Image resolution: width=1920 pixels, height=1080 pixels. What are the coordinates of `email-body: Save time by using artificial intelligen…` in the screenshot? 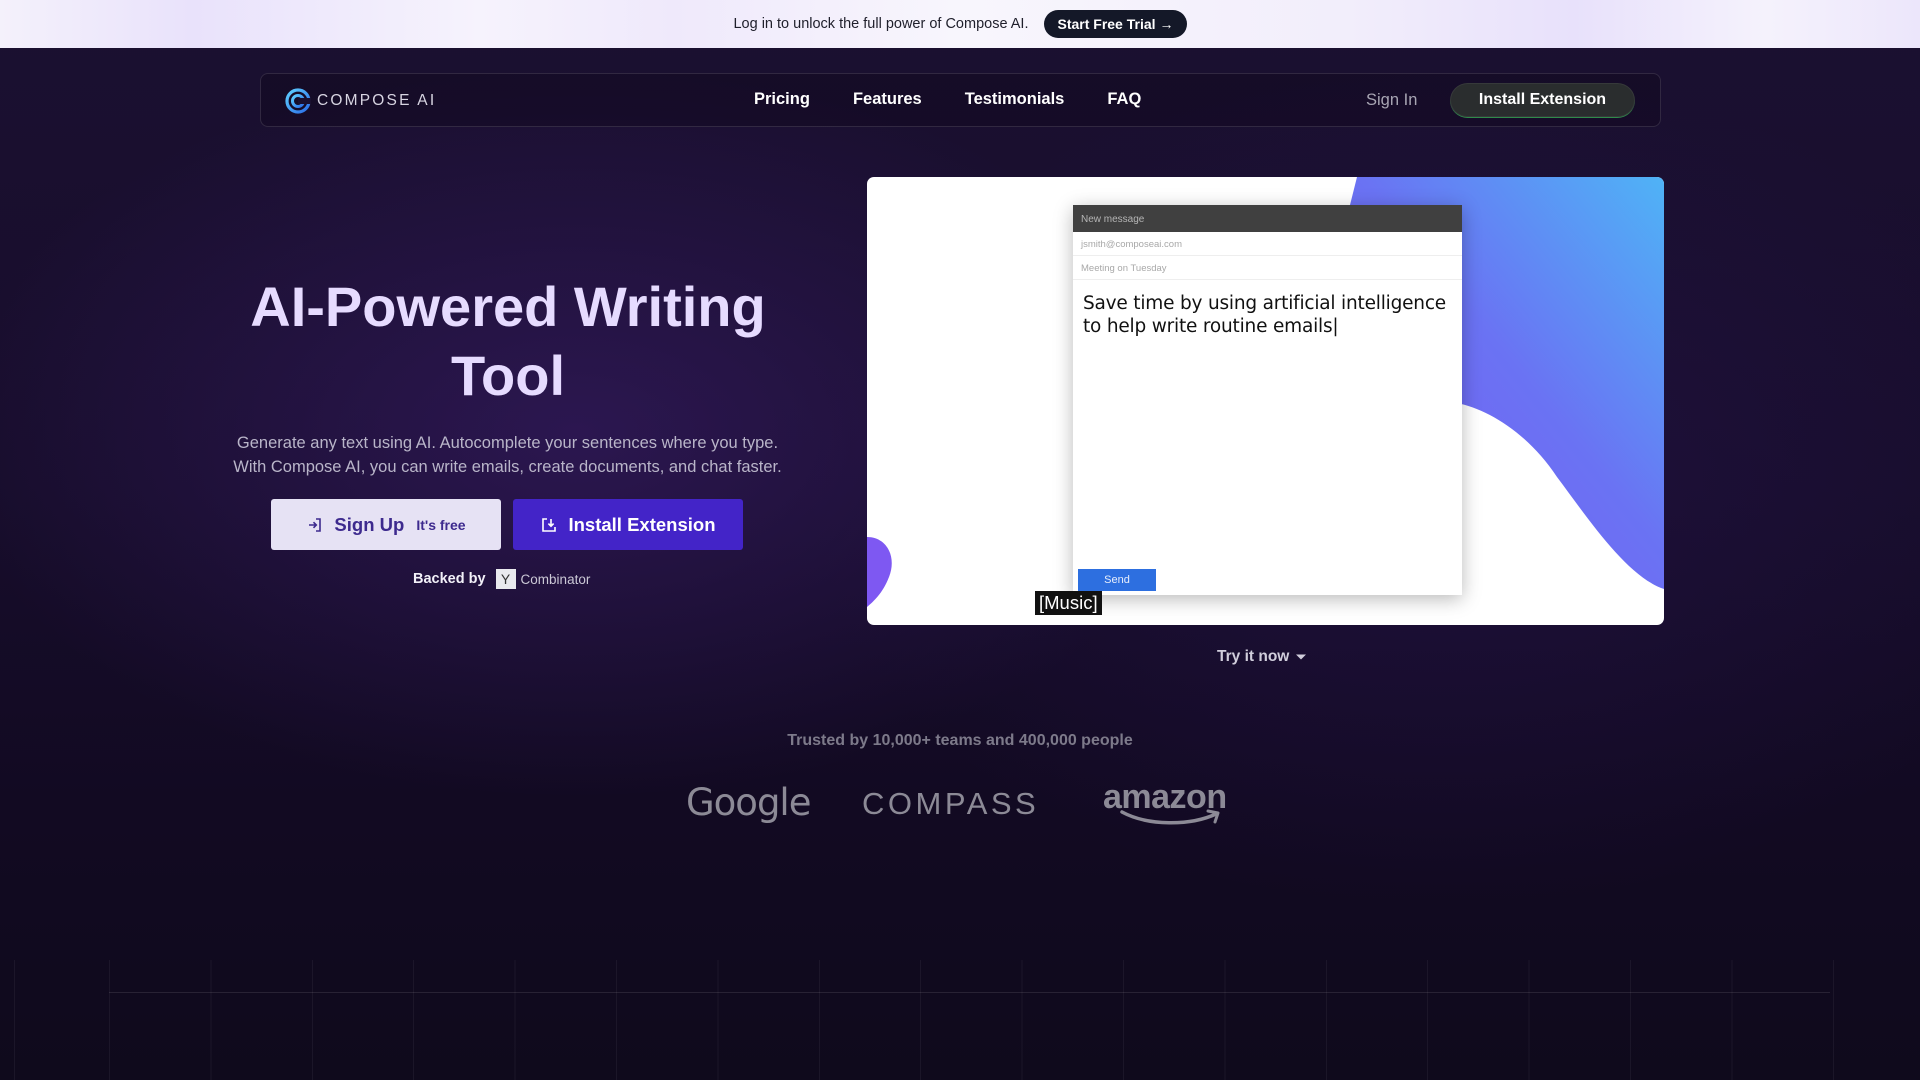 It's located at (1264, 315).